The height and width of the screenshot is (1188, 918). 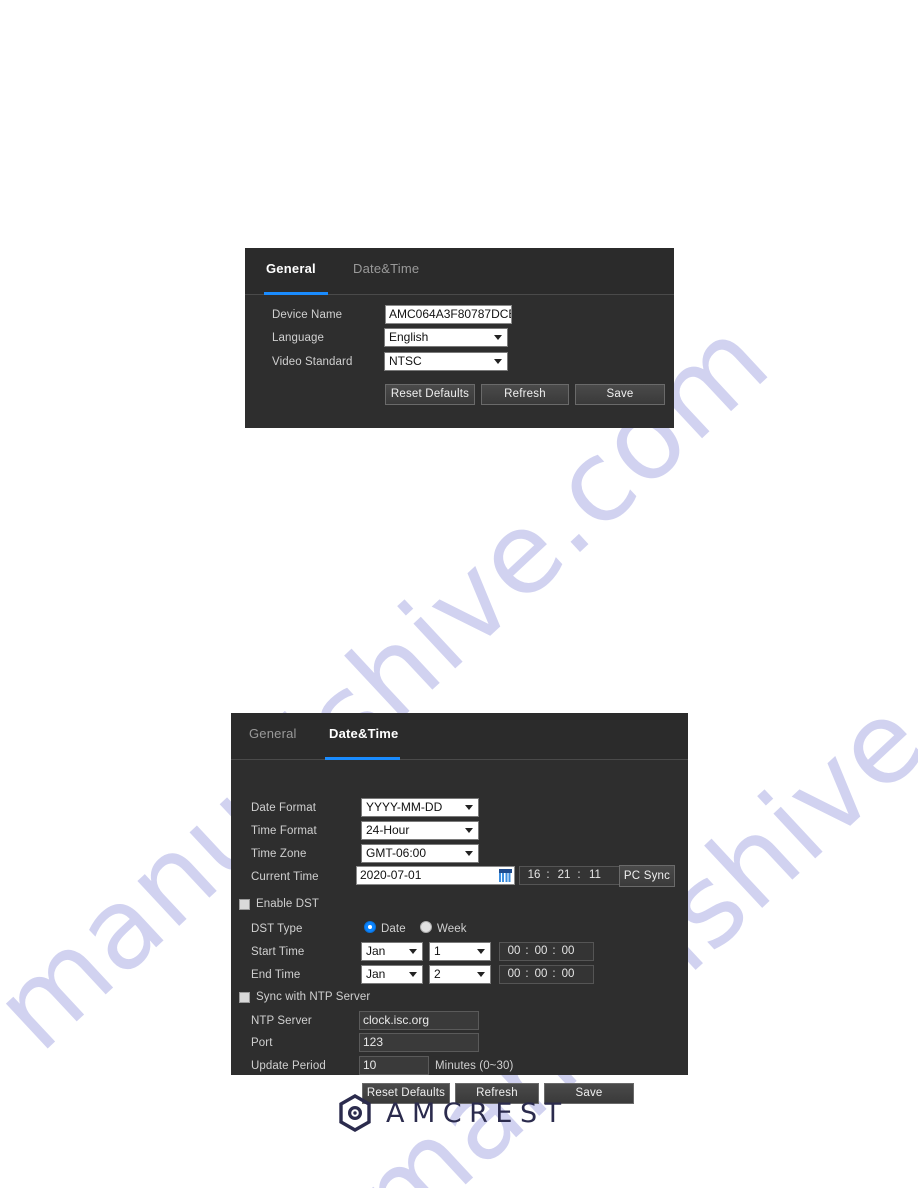 I want to click on current-time-clock-group: 16 : 21 : 11, so click(x=572, y=875).